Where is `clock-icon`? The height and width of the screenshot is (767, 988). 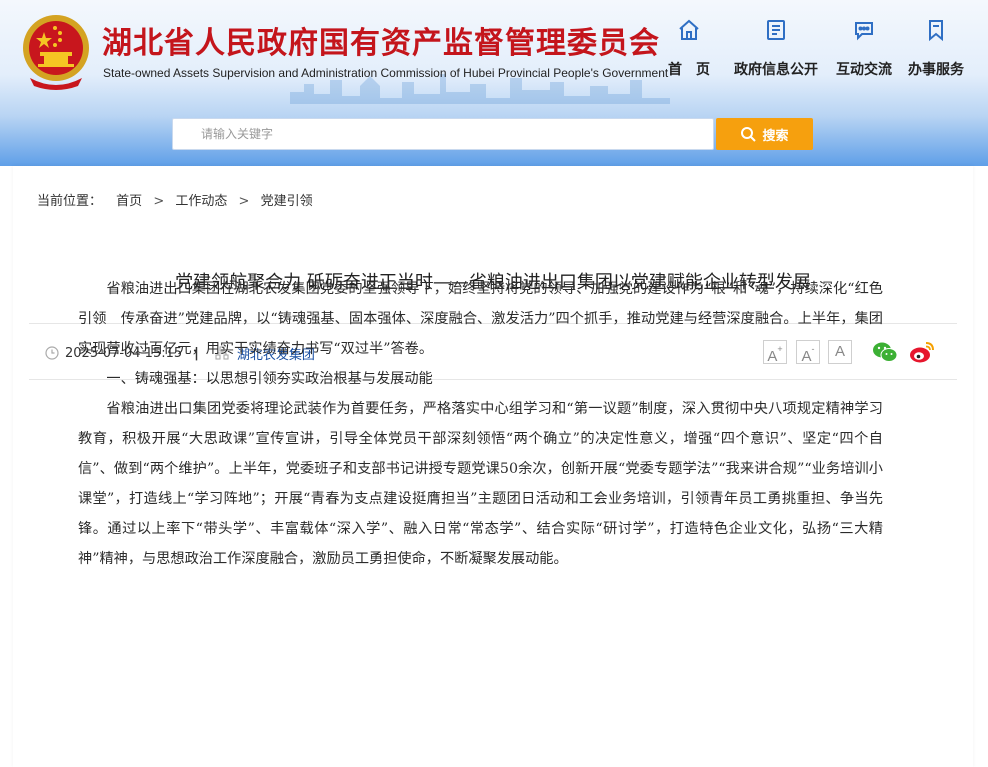
clock-icon is located at coordinates (52, 353).